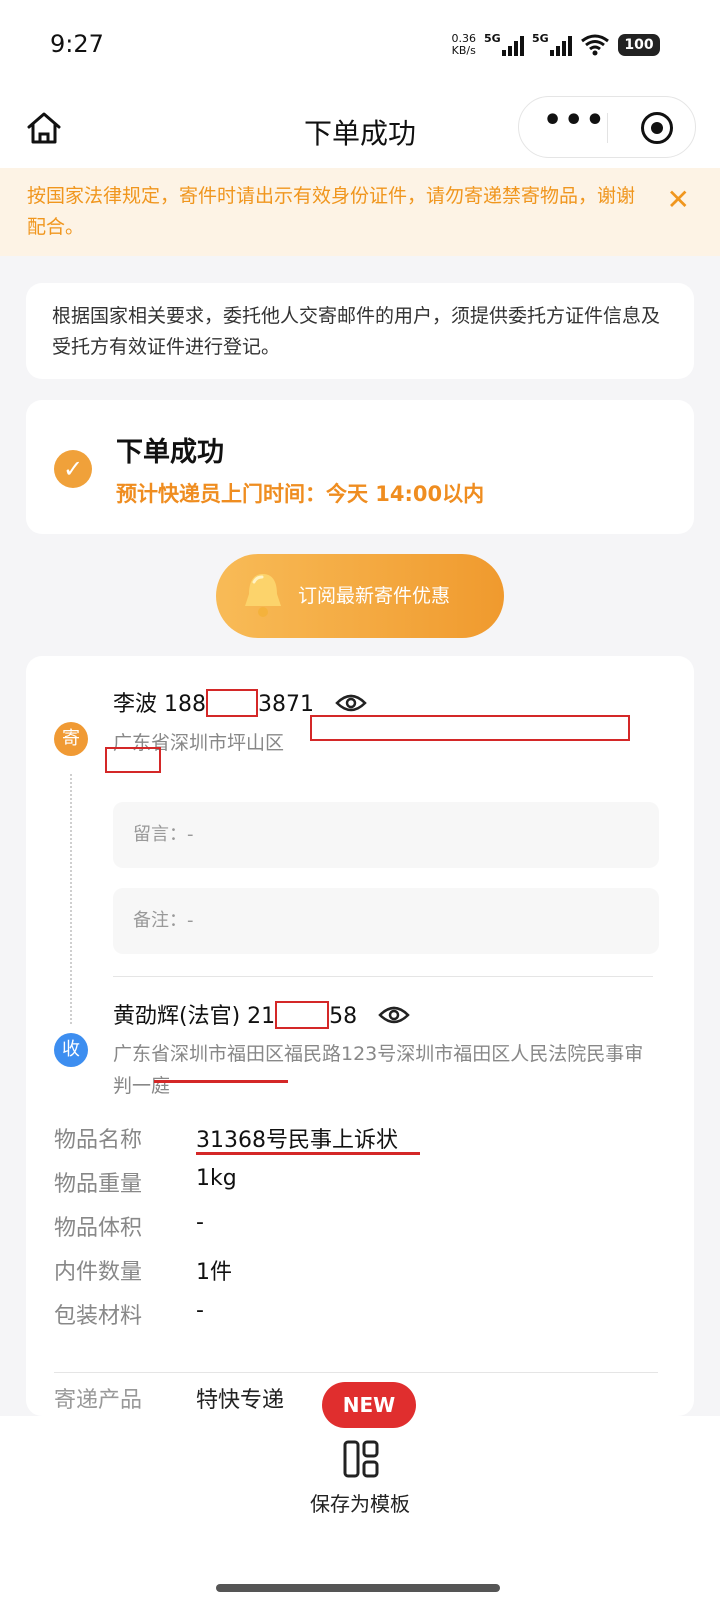  What do you see at coordinates (71, 739) in the screenshot?
I see `sender-badge: 寄` at bounding box center [71, 739].